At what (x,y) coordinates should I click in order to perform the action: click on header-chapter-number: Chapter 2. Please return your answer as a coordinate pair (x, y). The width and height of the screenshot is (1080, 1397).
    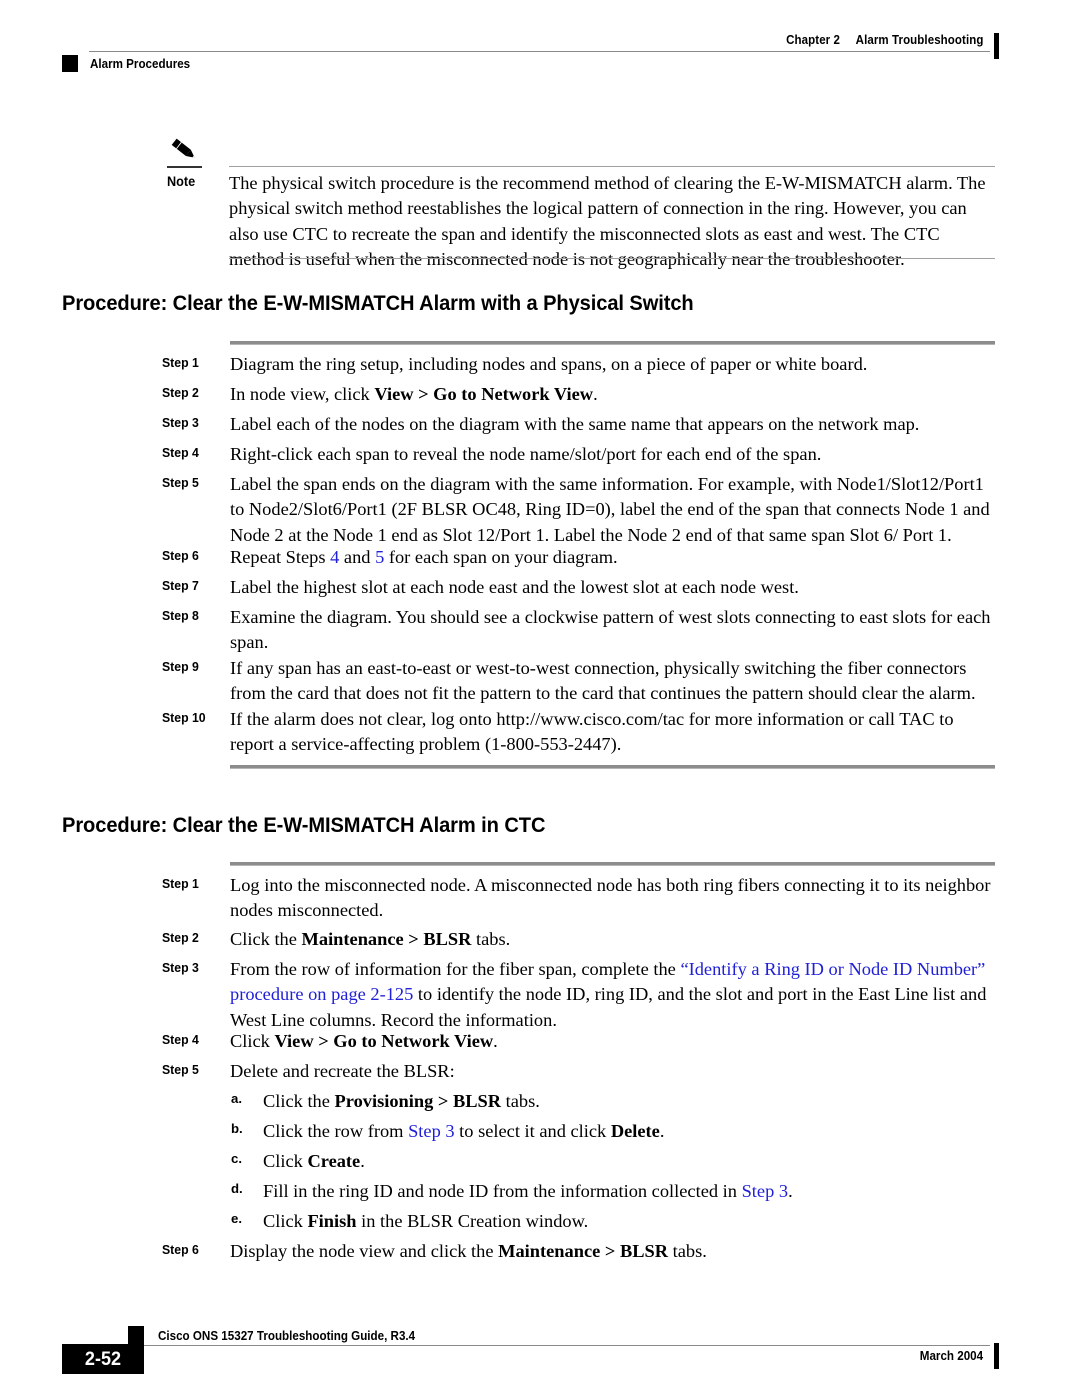
    Looking at the image, I should click on (812, 40).